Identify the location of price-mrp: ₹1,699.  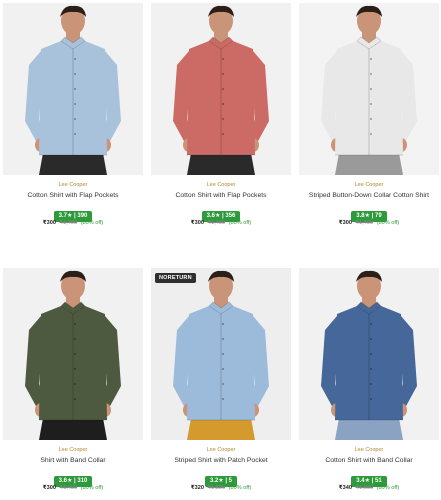
(364, 488).